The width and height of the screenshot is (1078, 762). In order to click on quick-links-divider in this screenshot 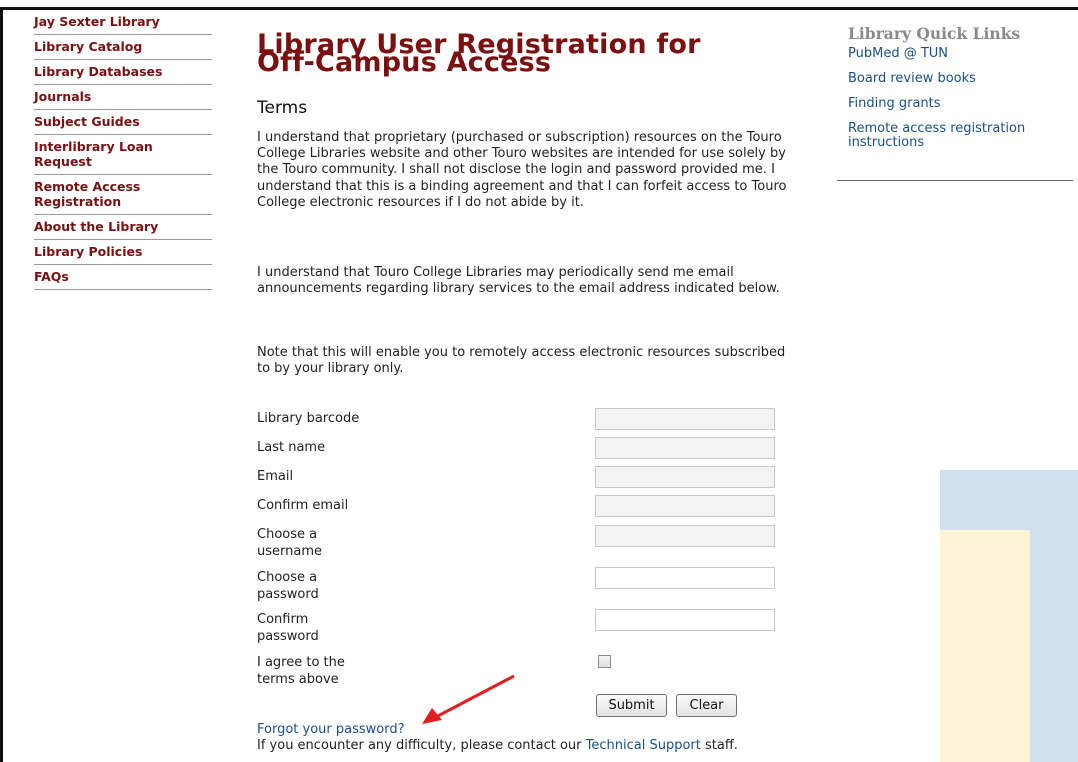, I will do `click(955, 180)`.